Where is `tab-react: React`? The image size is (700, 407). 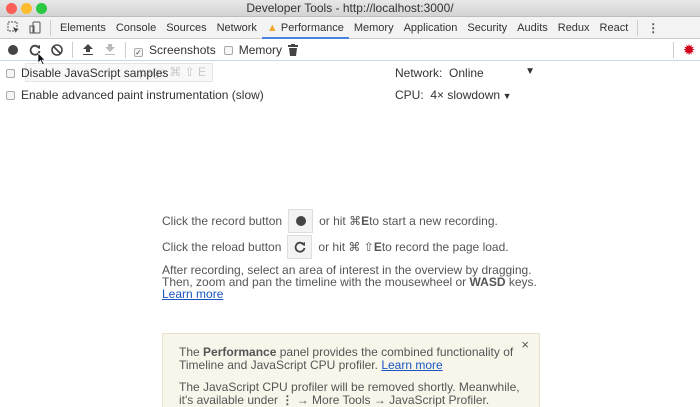 tab-react: React is located at coordinates (614, 28).